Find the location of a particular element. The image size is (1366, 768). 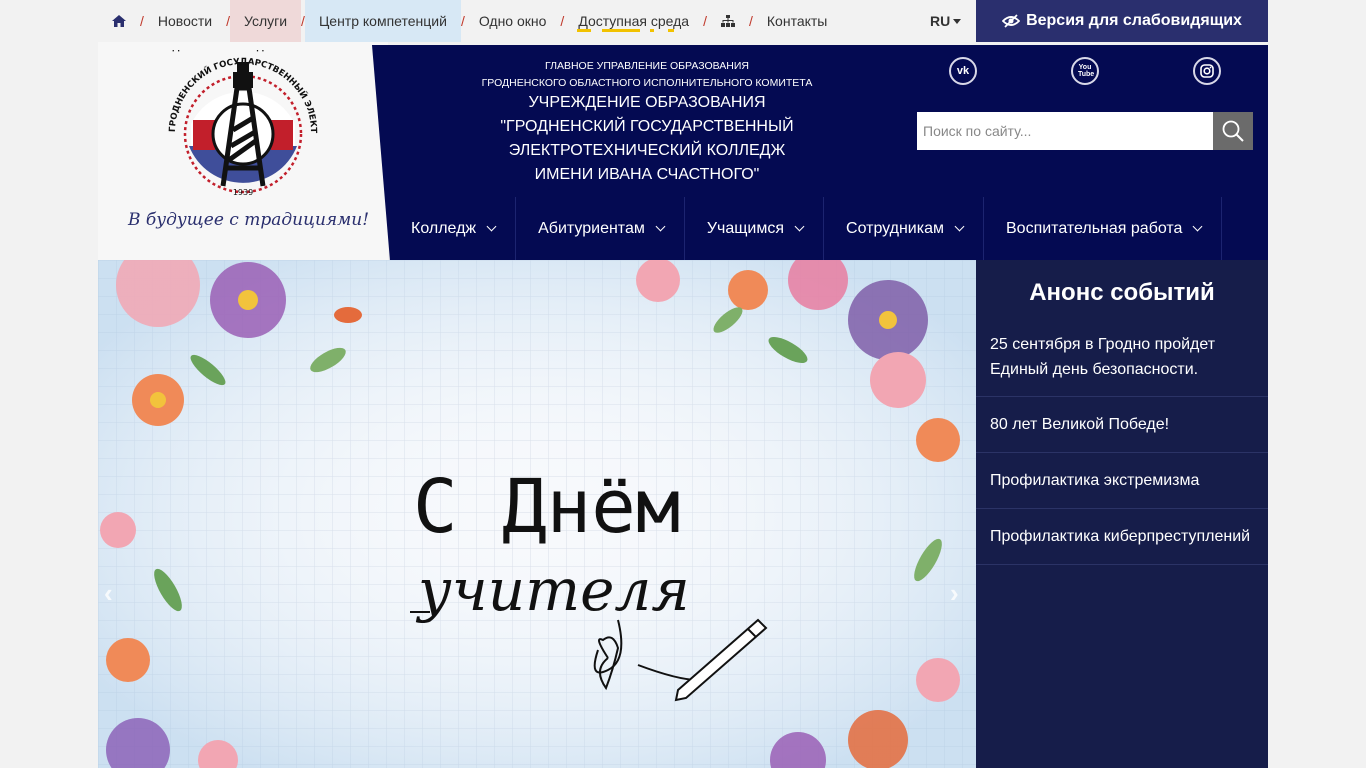

top-menu-accessible-label: Доступная среда is located at coordinates (634, 21).